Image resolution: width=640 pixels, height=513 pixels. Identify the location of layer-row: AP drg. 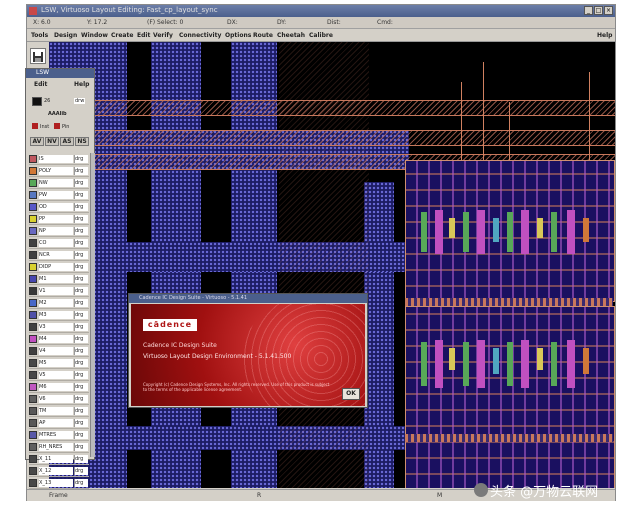
(59, 423).